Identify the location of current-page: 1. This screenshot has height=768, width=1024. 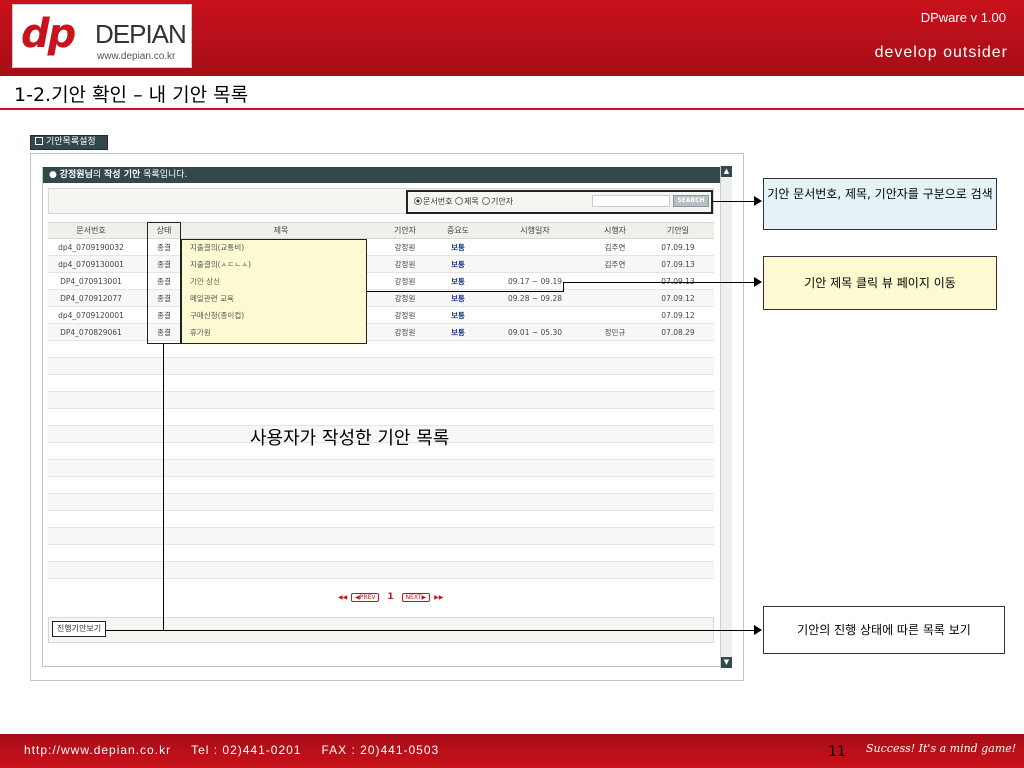
(390, 597).